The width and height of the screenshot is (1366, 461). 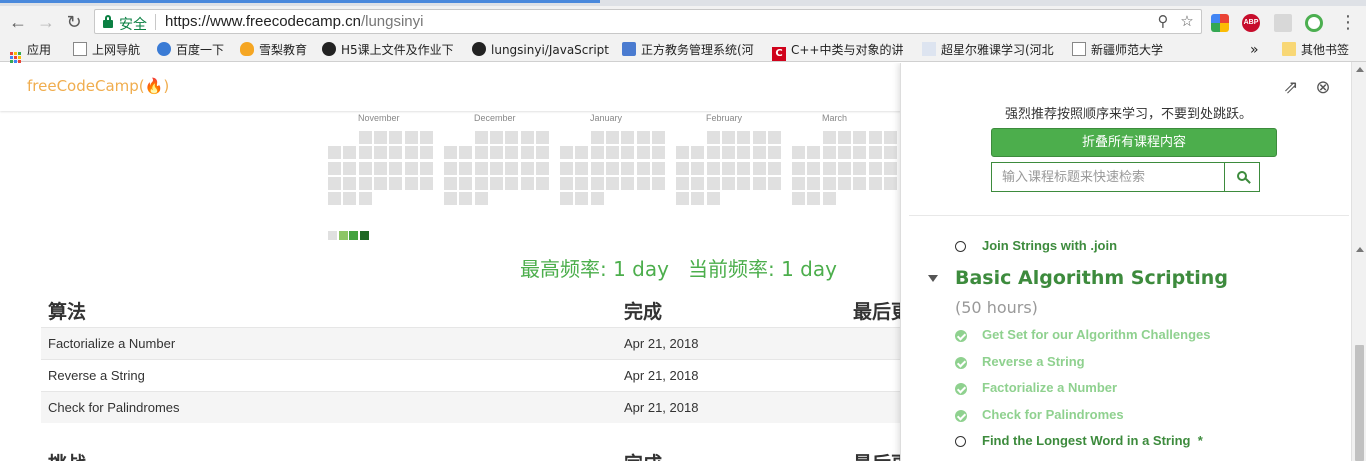 I want to click on bookmark-label: lungsinyi/JavaScript, so click(x=550, y=50).